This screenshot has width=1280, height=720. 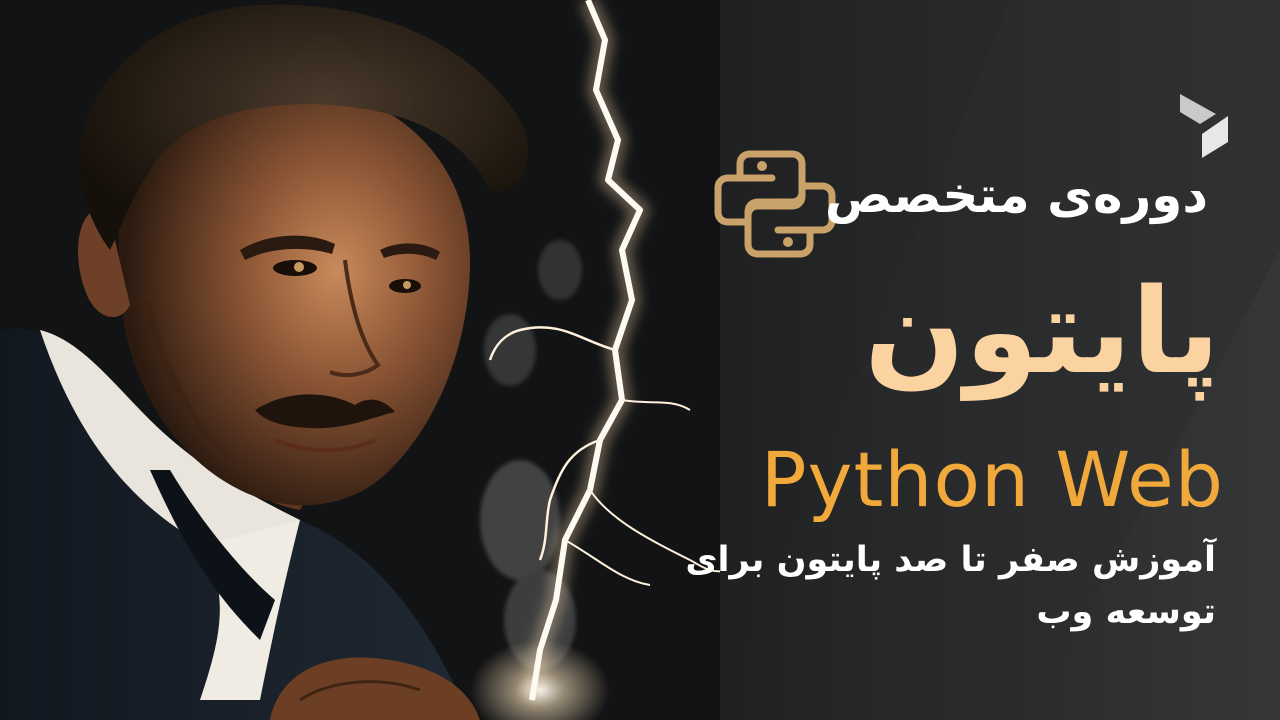 What do you see at coordinates (950, 586) in the screenshot?
I see `course-description: آموزش صفر تا صد پایتون برای توسعه وب` at bounding box center [950, 586].